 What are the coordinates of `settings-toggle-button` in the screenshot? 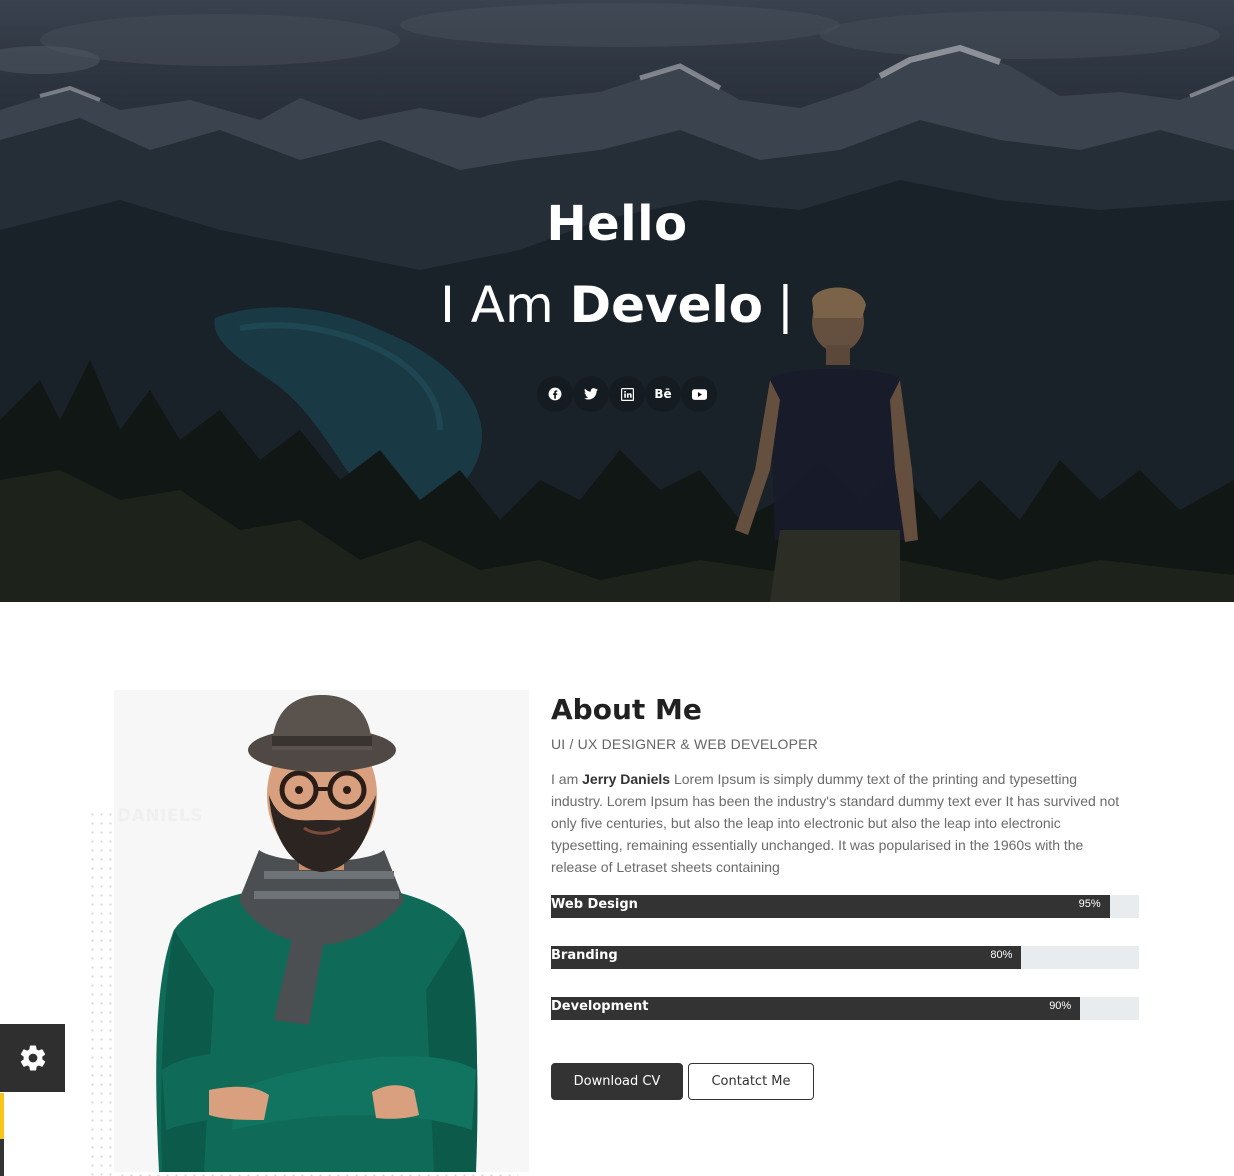 It's located at (32, 1058).